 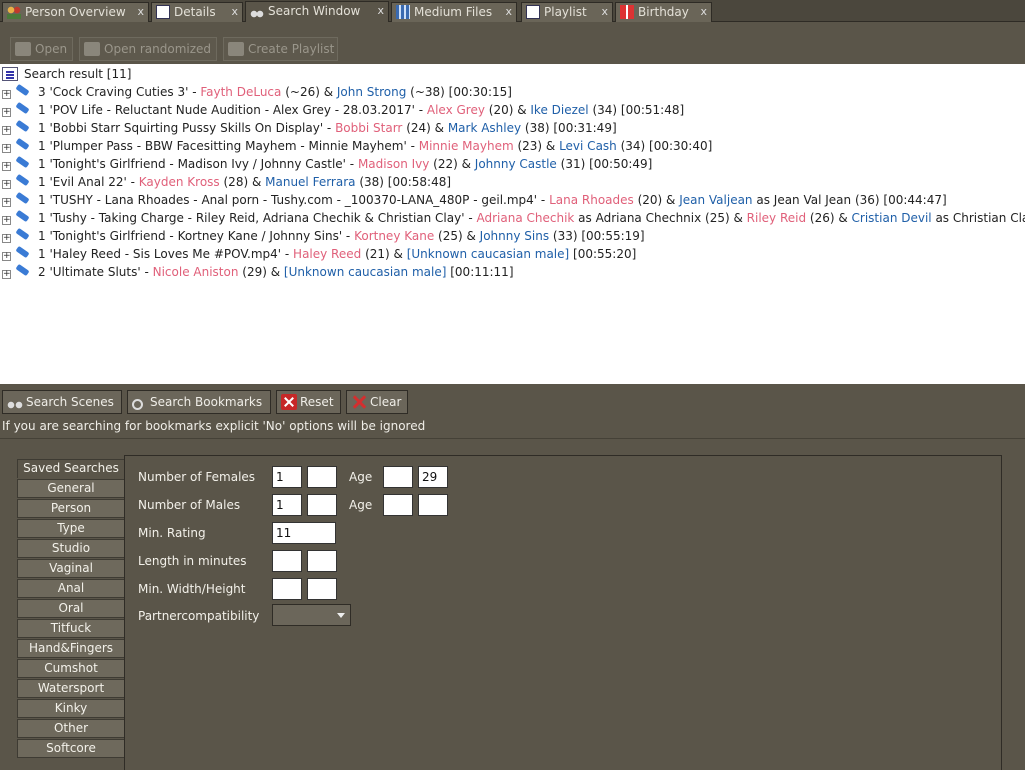 What do you see at coordinates (66, 74) in the screenshot?
I see `tree-root: Search result [11]` at bounding box center [66, 74].